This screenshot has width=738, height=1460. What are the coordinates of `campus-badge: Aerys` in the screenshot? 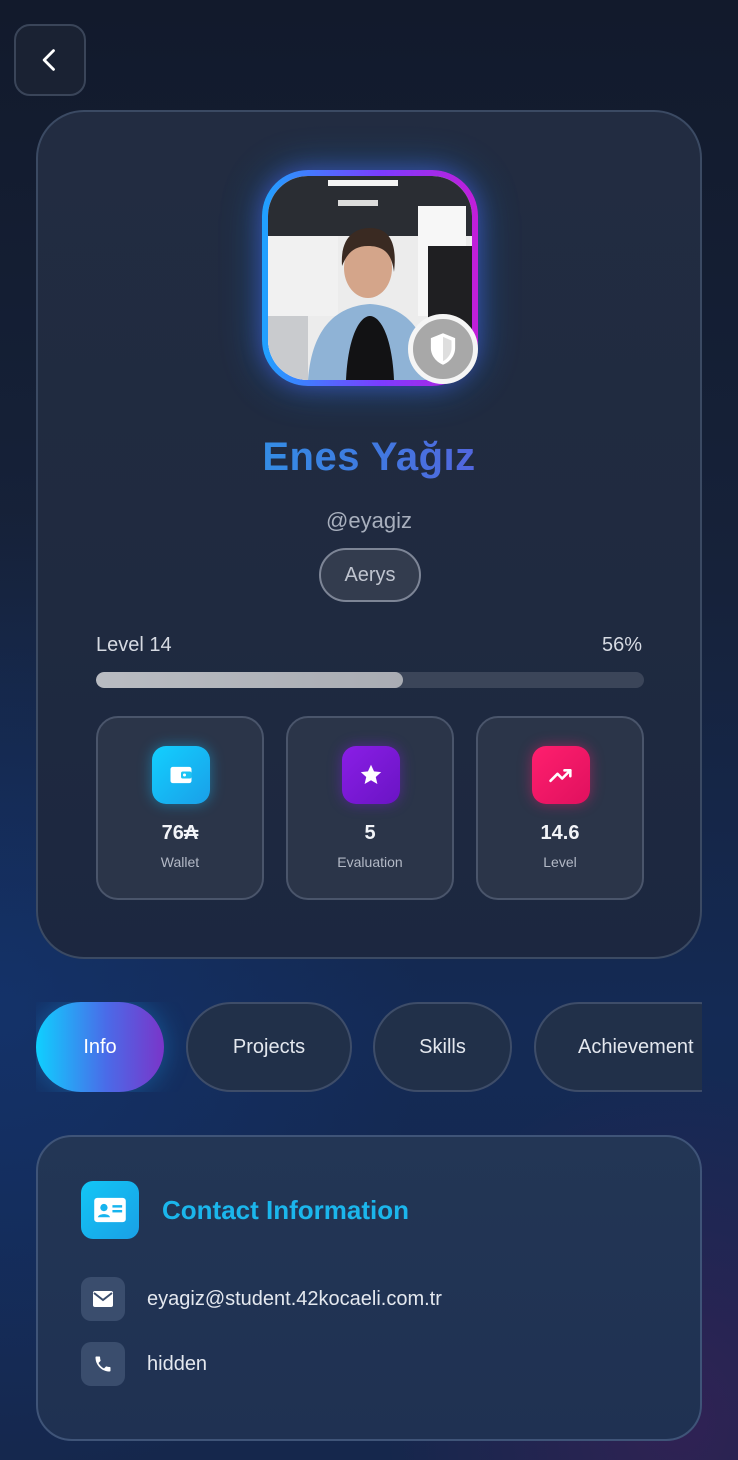 It's located at (370, 575).